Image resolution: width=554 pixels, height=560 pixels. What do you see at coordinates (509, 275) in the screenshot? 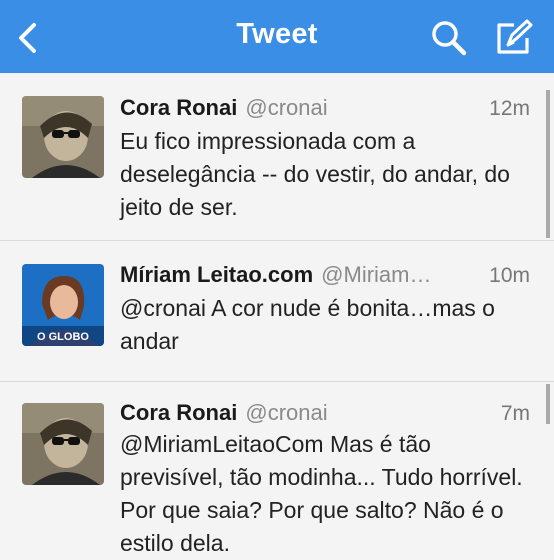
I see `tweet-time: 10m` at bounding box center [509, 275].